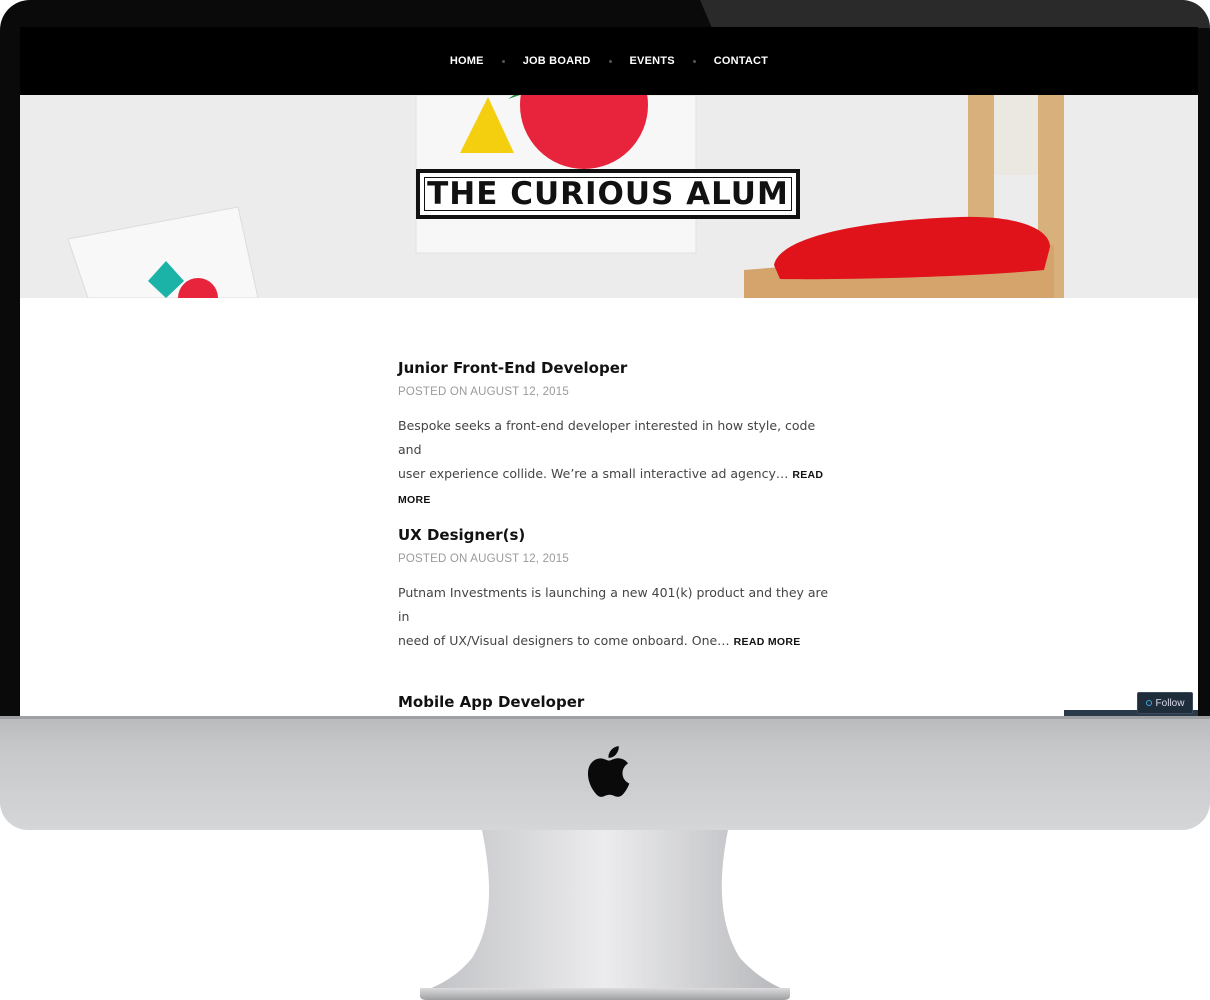 Image resolution: width=1210 pixels, height=1000 pixels. I want to click on follow-circle-icon, so click(1148, 703).